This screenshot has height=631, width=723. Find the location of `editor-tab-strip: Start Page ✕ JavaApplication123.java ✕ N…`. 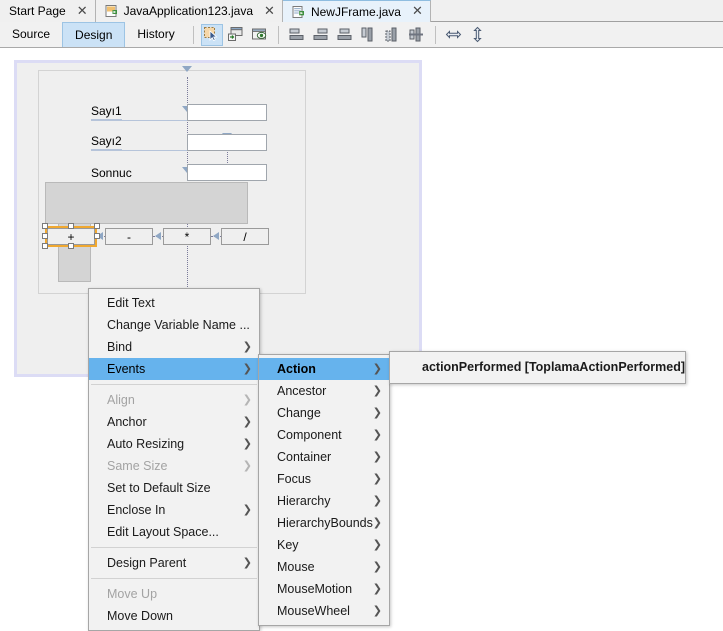

editor-tab-strip: Start Page ✕ JavaApplication123.java ✕ N… is located at coordinates (361, 11).